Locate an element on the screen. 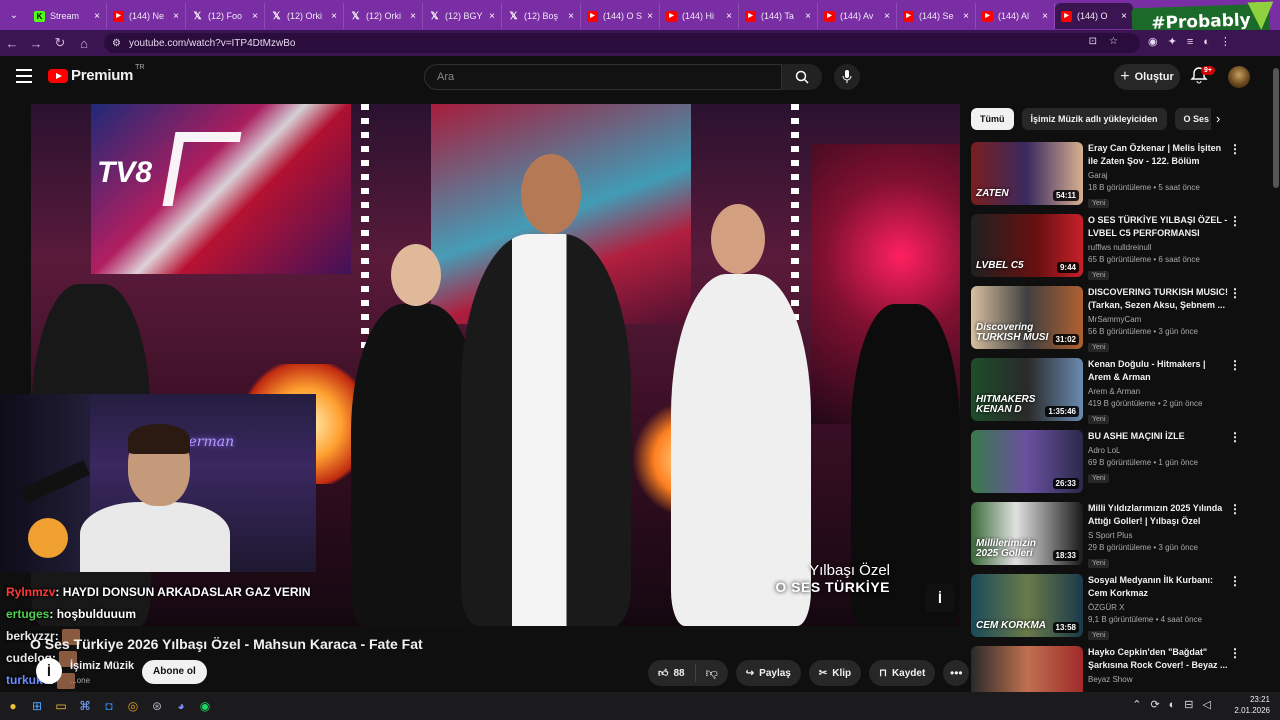 The image size is (1280, 720). extensions-icon: ◉✦≡◐⋮ is located at coordinates (1194, 41).